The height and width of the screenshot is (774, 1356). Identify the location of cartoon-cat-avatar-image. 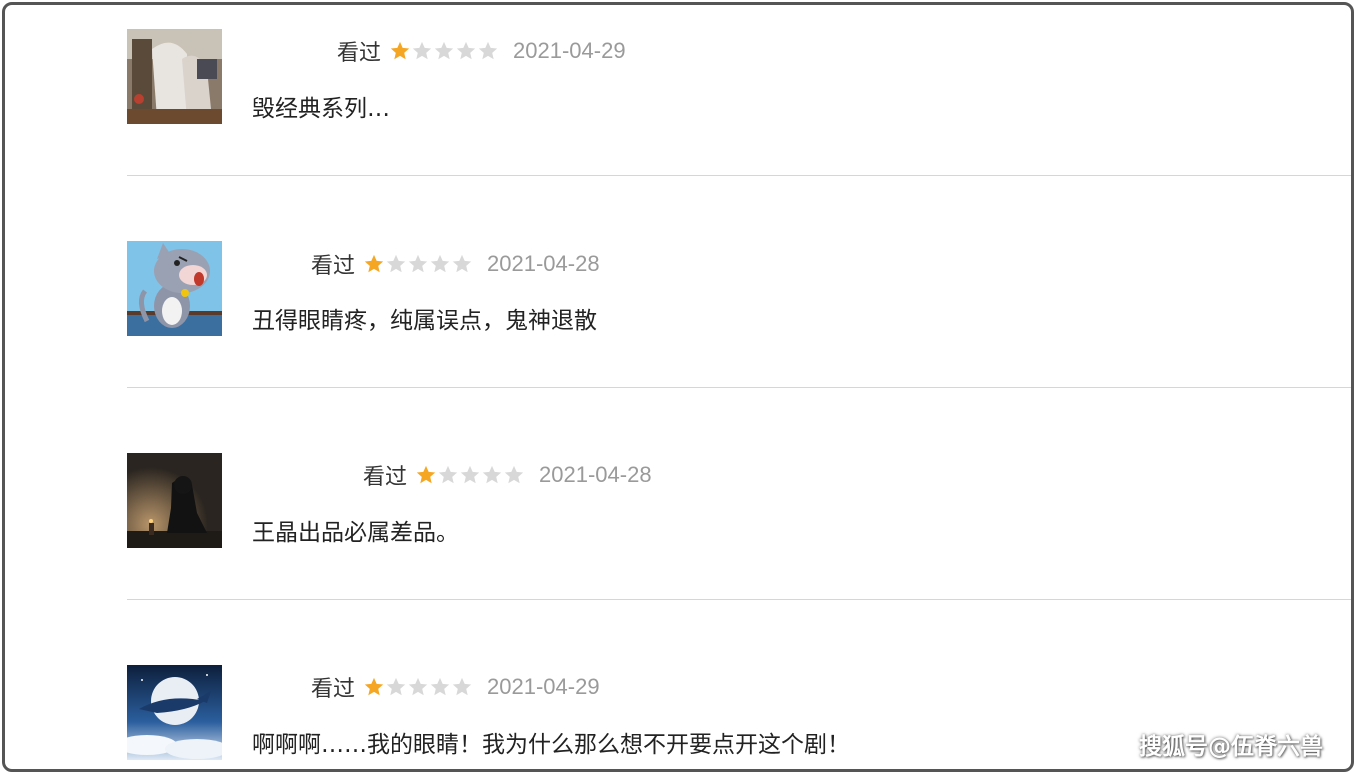
(174, 288).